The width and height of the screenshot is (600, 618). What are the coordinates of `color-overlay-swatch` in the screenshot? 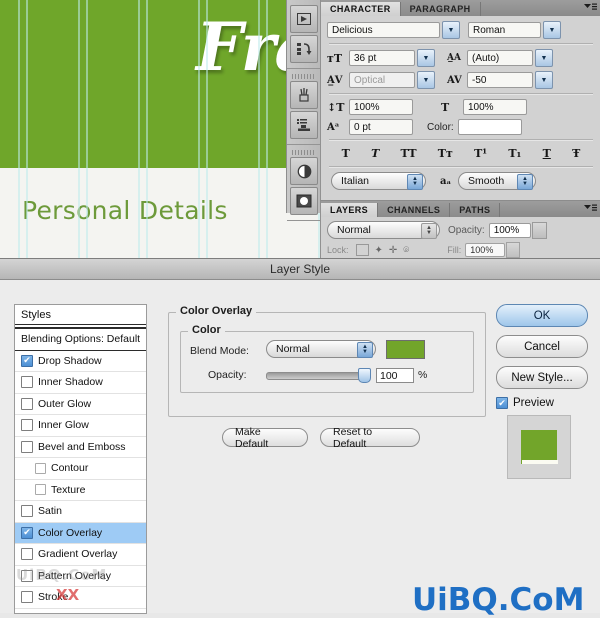 It's located at (405, 349).